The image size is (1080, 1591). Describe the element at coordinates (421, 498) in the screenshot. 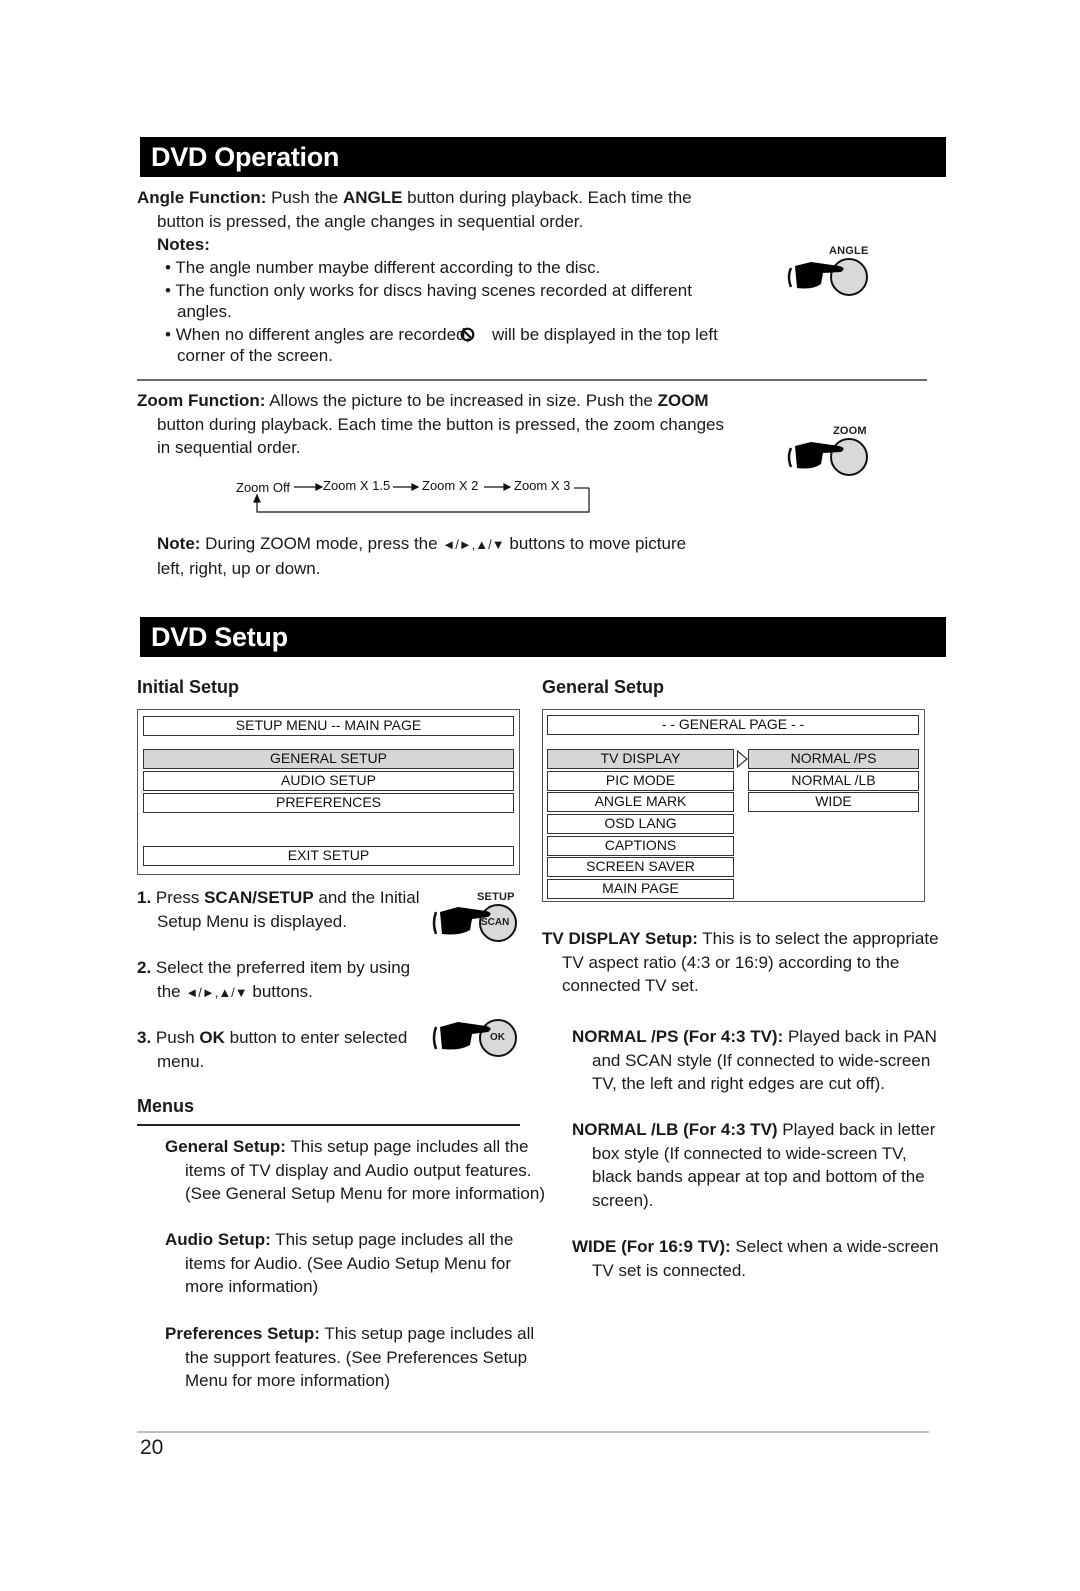

I see `zoom-flow-arrows` at that location.